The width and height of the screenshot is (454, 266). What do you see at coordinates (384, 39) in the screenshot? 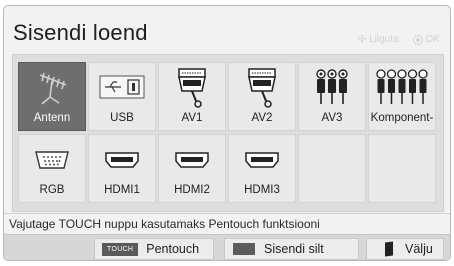
I see `move-hint-label: Liiguta` at bounding box center [384, 39].